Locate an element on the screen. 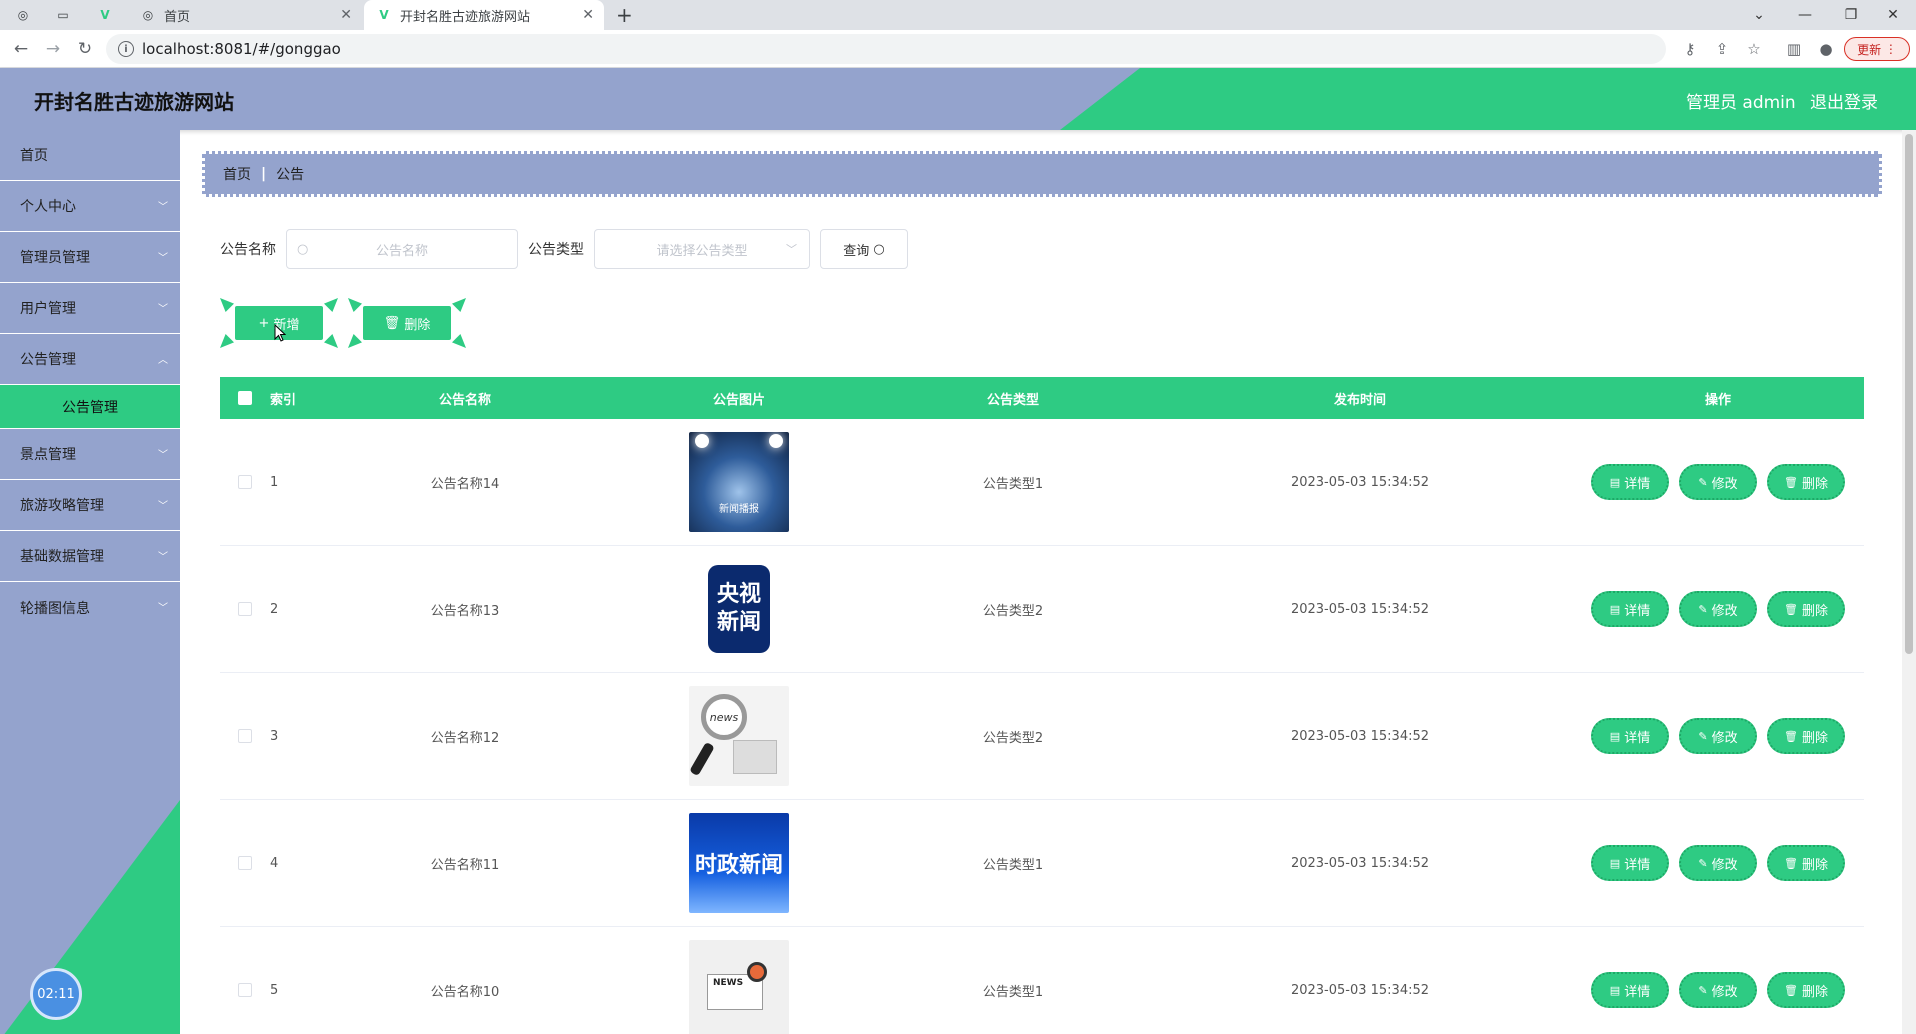  side-panel-icon: ▥ is located at coordinates (1794, 49).